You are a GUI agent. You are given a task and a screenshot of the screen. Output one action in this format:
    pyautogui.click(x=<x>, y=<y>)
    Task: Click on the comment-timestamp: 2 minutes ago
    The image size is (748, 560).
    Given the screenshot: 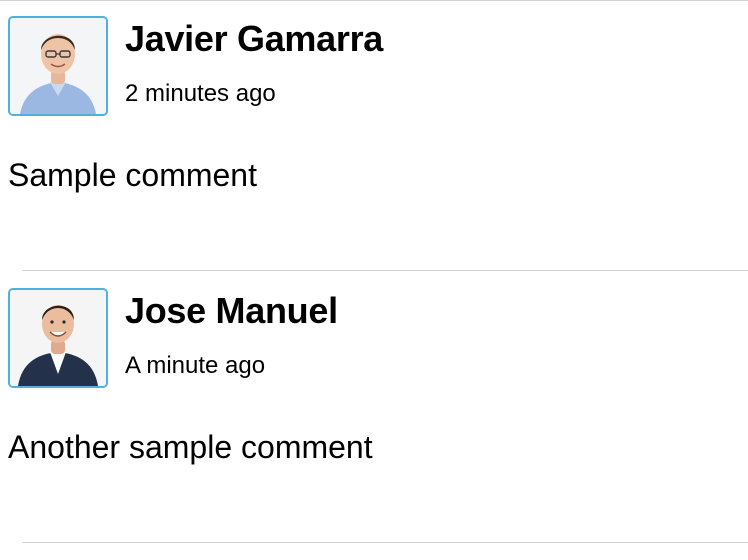 What is the action you would take?
    pyautogui.click(x=200, y=93)
    